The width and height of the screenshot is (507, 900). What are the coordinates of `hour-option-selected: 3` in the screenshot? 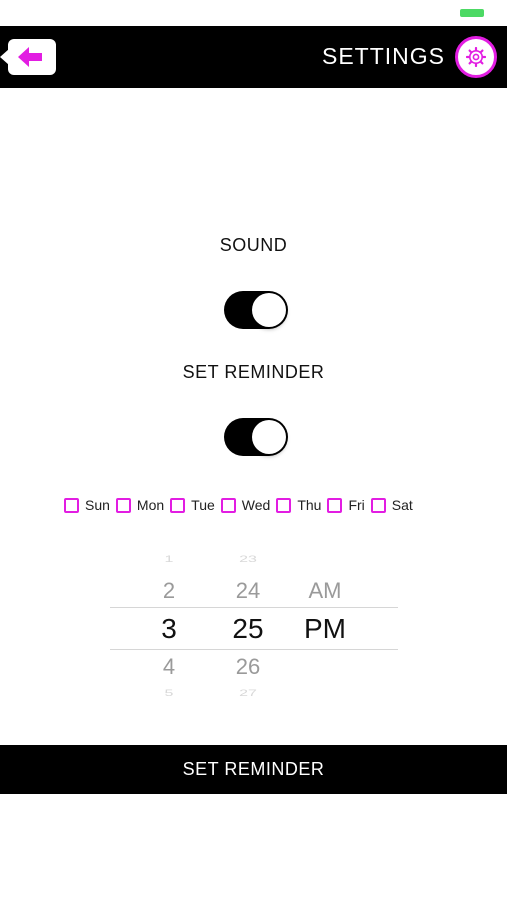 It's located at (169, 629).